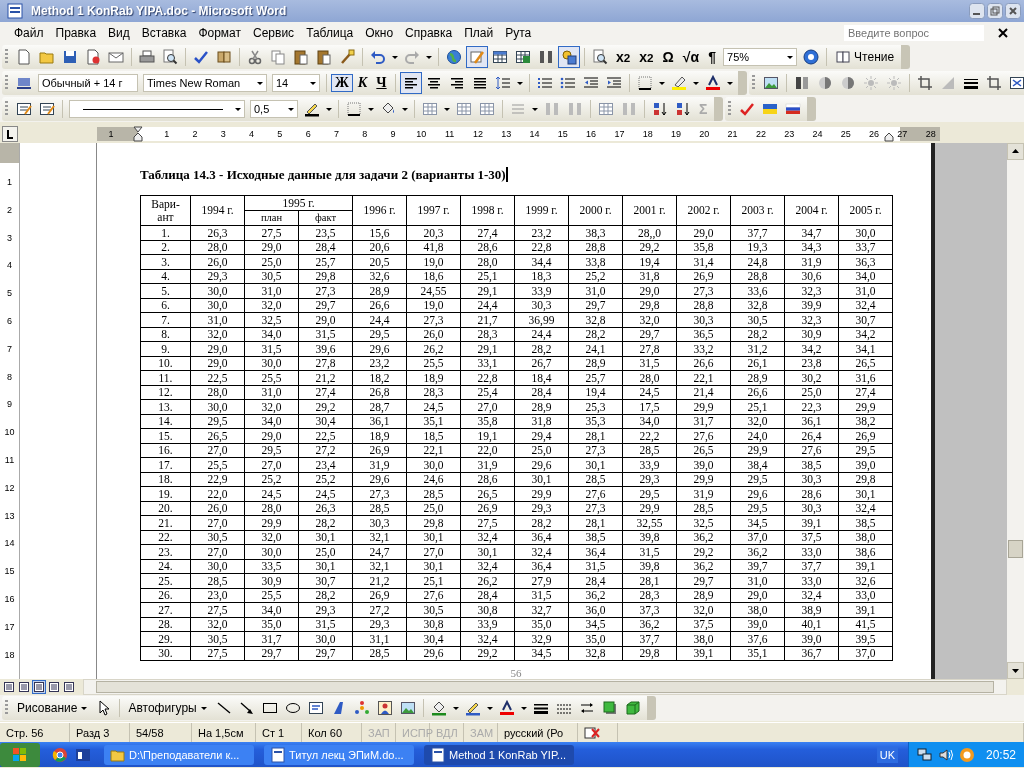  What do you see at coordinates (757, 566) in the screenshot?
I see `table-cell: 39,7` at bounding box center [757, 566].